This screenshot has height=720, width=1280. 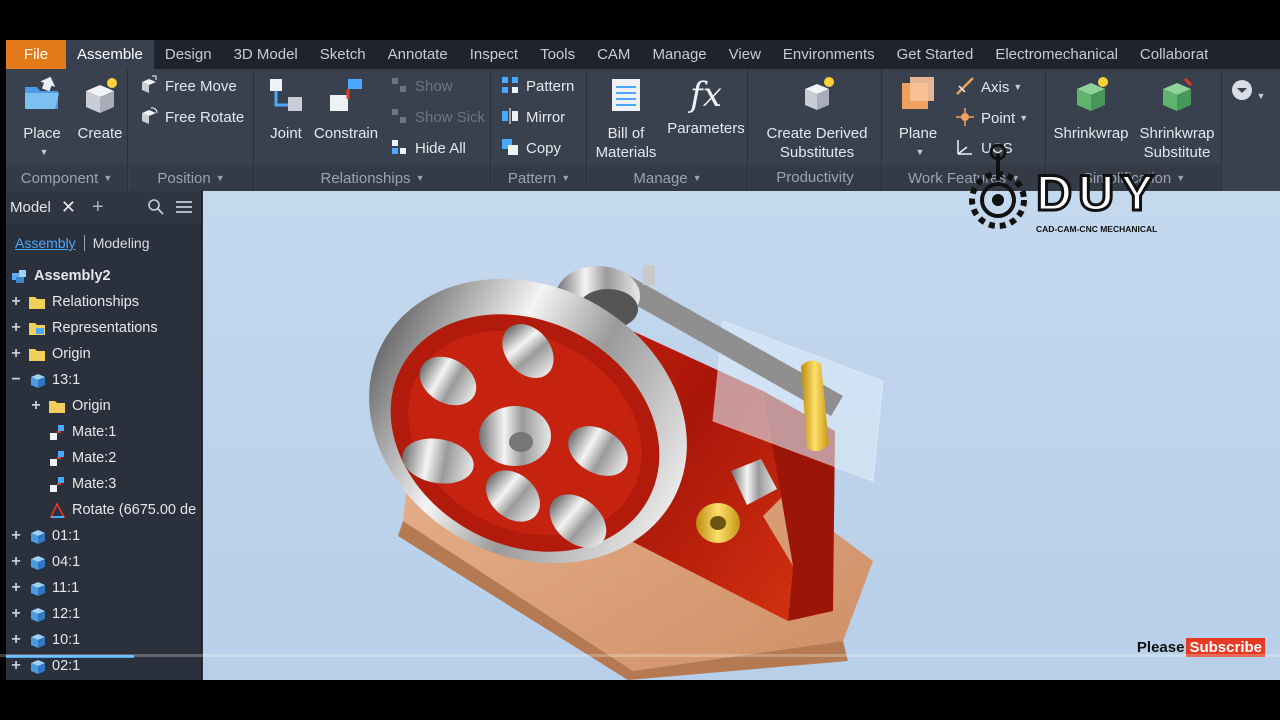 I want to click on position-panel-title: Position ▼, so click(x=191, y=178).